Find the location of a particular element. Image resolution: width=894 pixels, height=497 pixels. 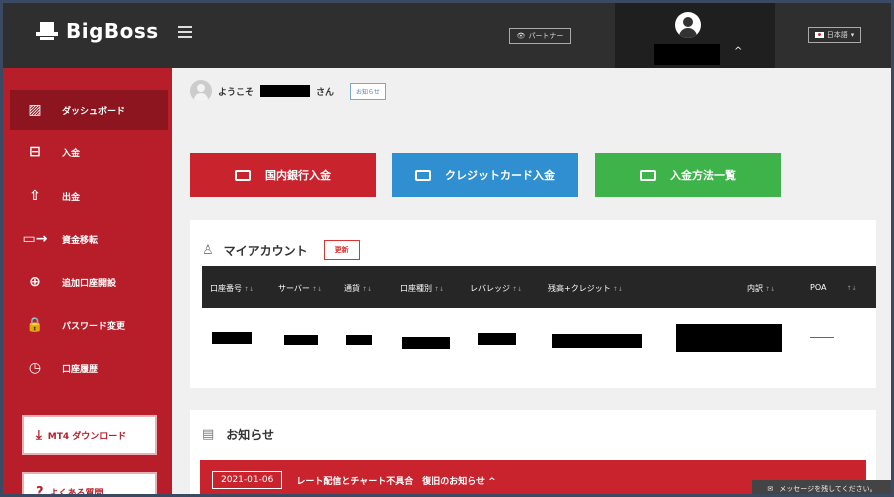

chevron-up-icon: ^ is located at coordinates (738, 51).